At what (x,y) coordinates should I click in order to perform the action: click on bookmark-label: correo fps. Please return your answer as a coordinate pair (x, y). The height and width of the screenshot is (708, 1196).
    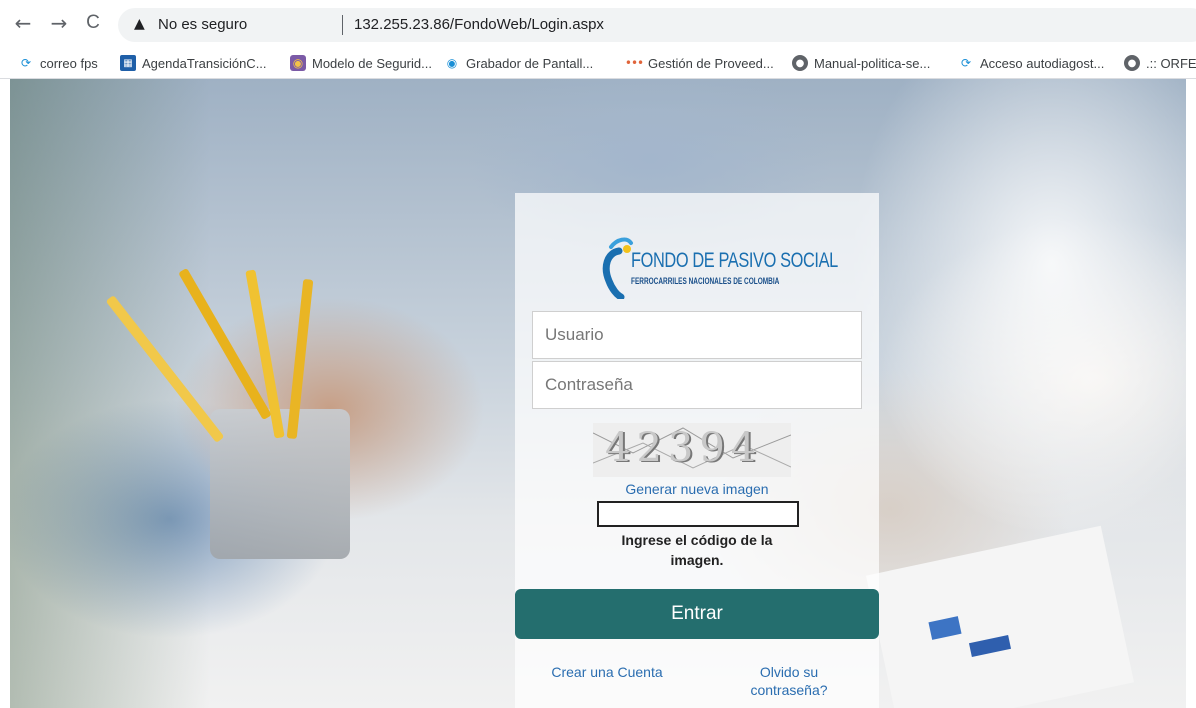
    Looking at the image, I should click on (69, 63).